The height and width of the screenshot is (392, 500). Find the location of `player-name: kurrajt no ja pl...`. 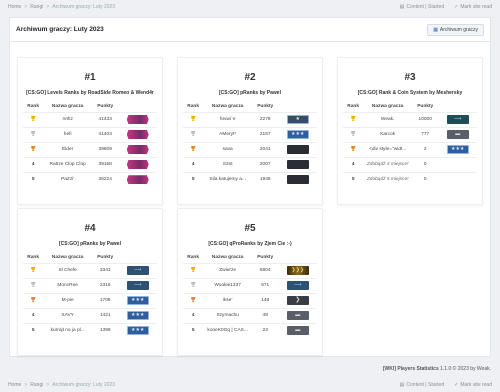

player-name: kurrajt no ja pl... is located at coordinates (68, 330).